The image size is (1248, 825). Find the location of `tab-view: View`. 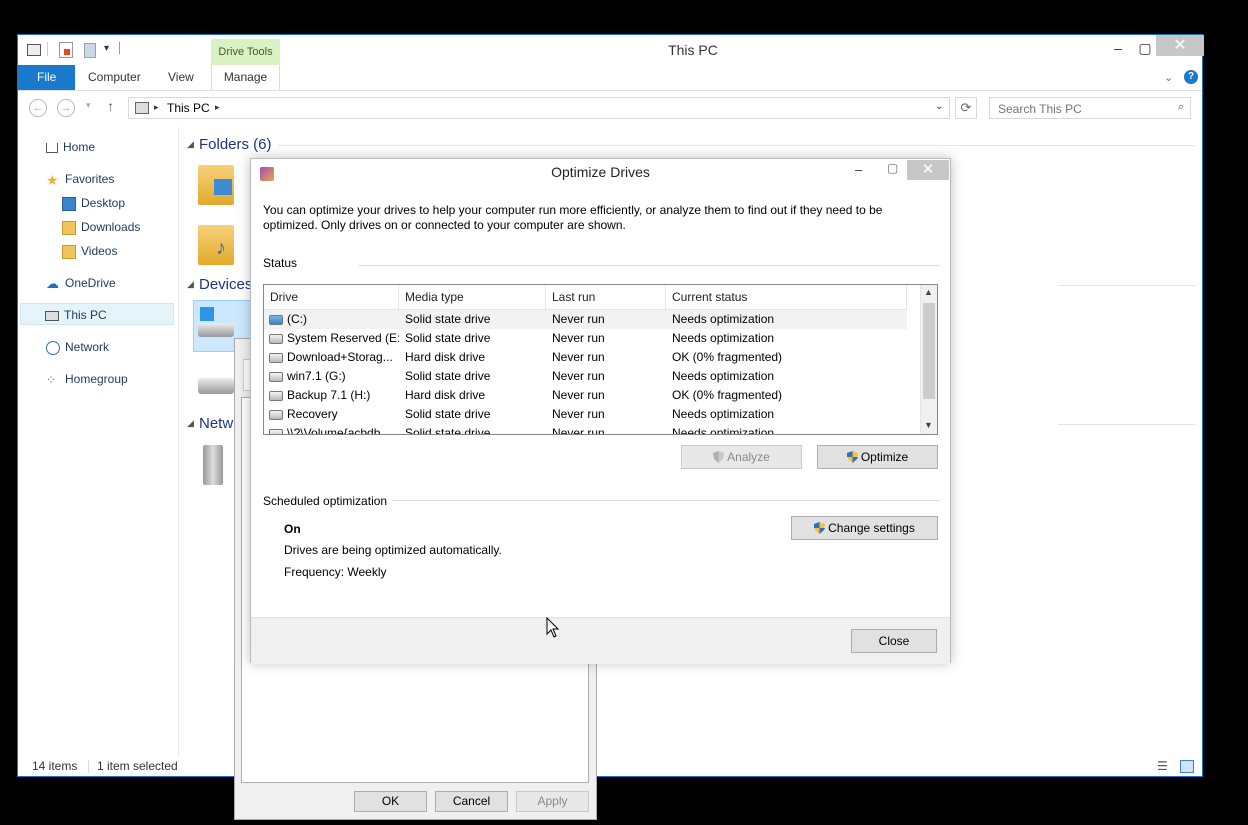

tab-view: View is located at coordinates (181, 77).